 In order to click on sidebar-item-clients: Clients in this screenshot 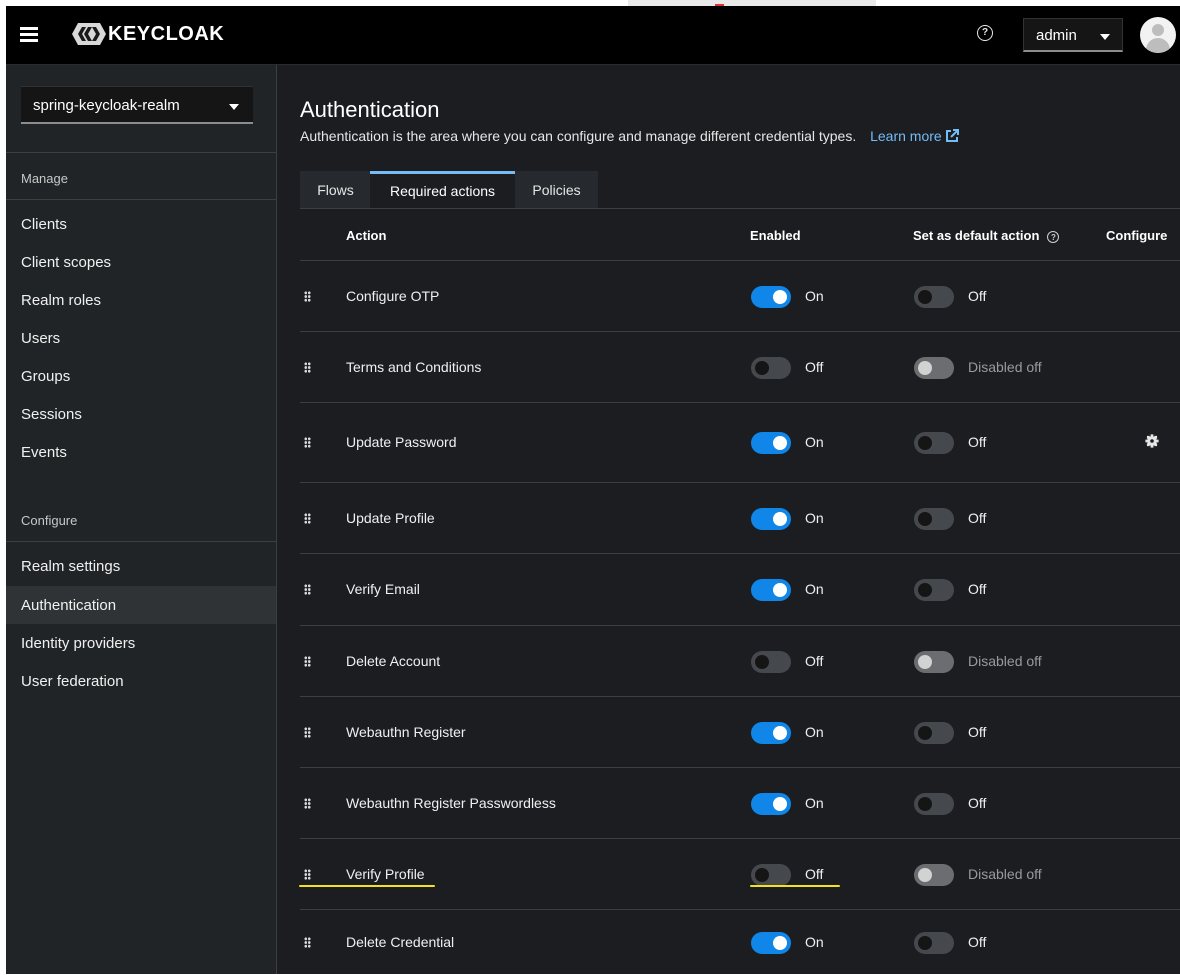, I will do `click(141, 224)`.